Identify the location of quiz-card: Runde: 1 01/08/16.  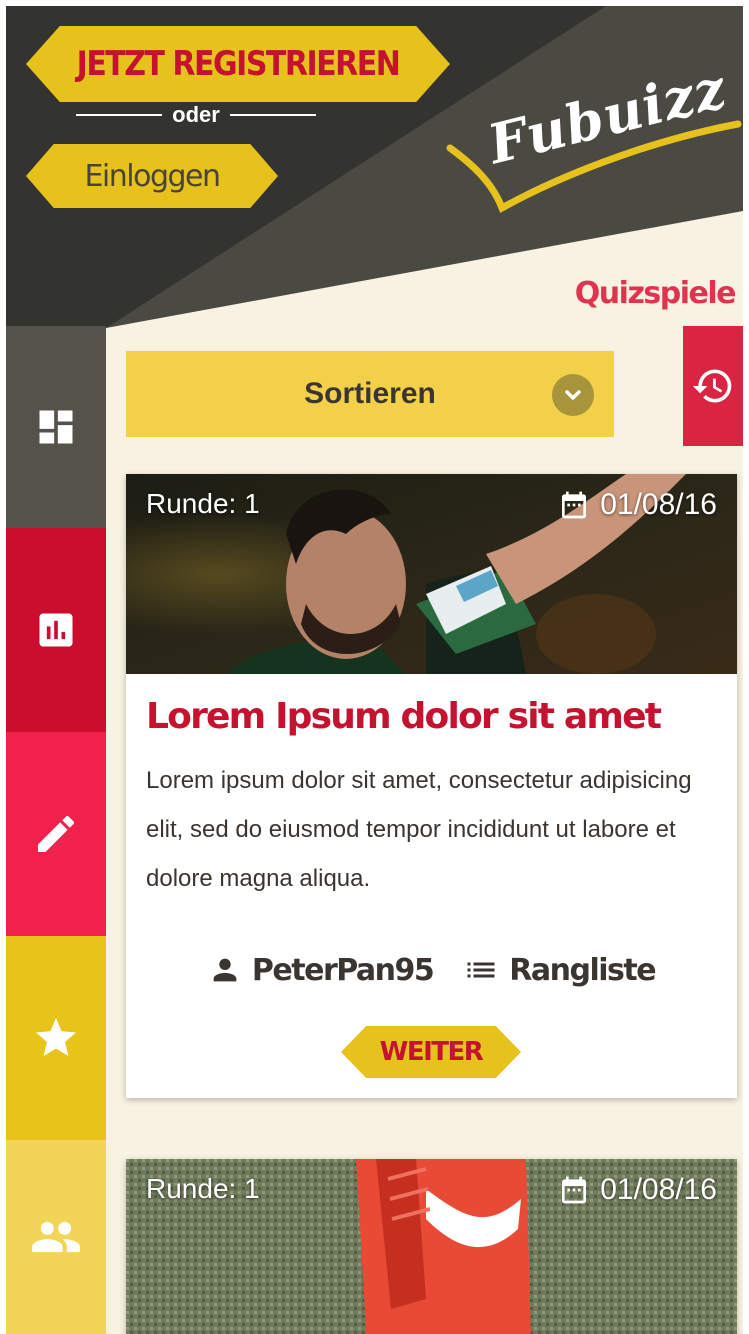
(431, 1246).